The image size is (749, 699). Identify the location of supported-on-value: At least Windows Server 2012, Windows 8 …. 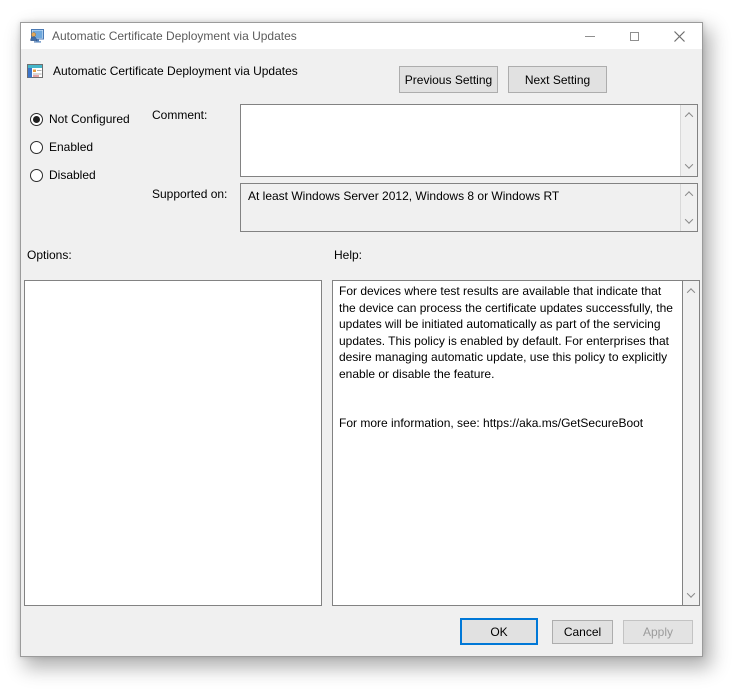
(404, 196).